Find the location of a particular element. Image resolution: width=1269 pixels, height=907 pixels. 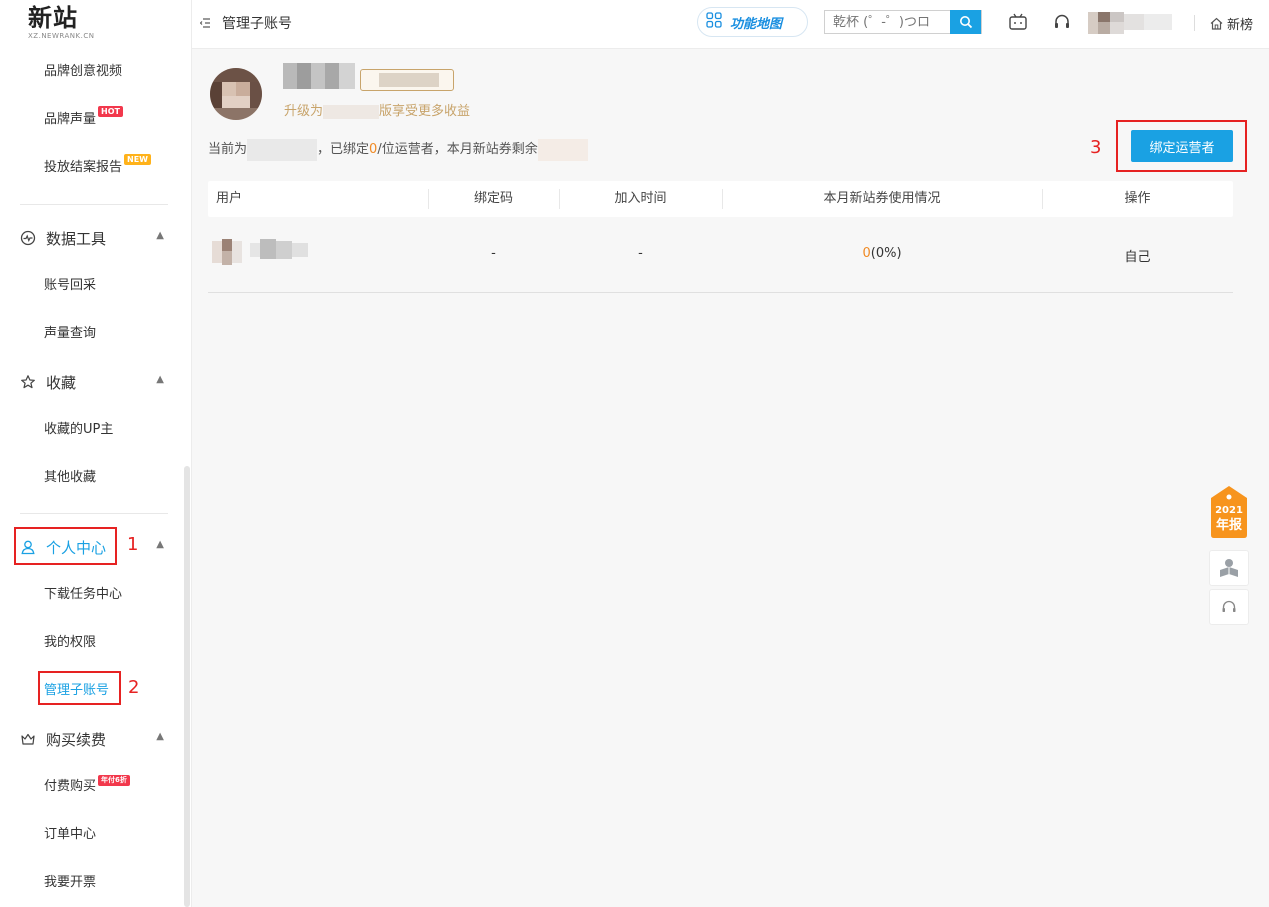

sidebar-item-label: 其他收藏 is located at coordinates (70, 477).